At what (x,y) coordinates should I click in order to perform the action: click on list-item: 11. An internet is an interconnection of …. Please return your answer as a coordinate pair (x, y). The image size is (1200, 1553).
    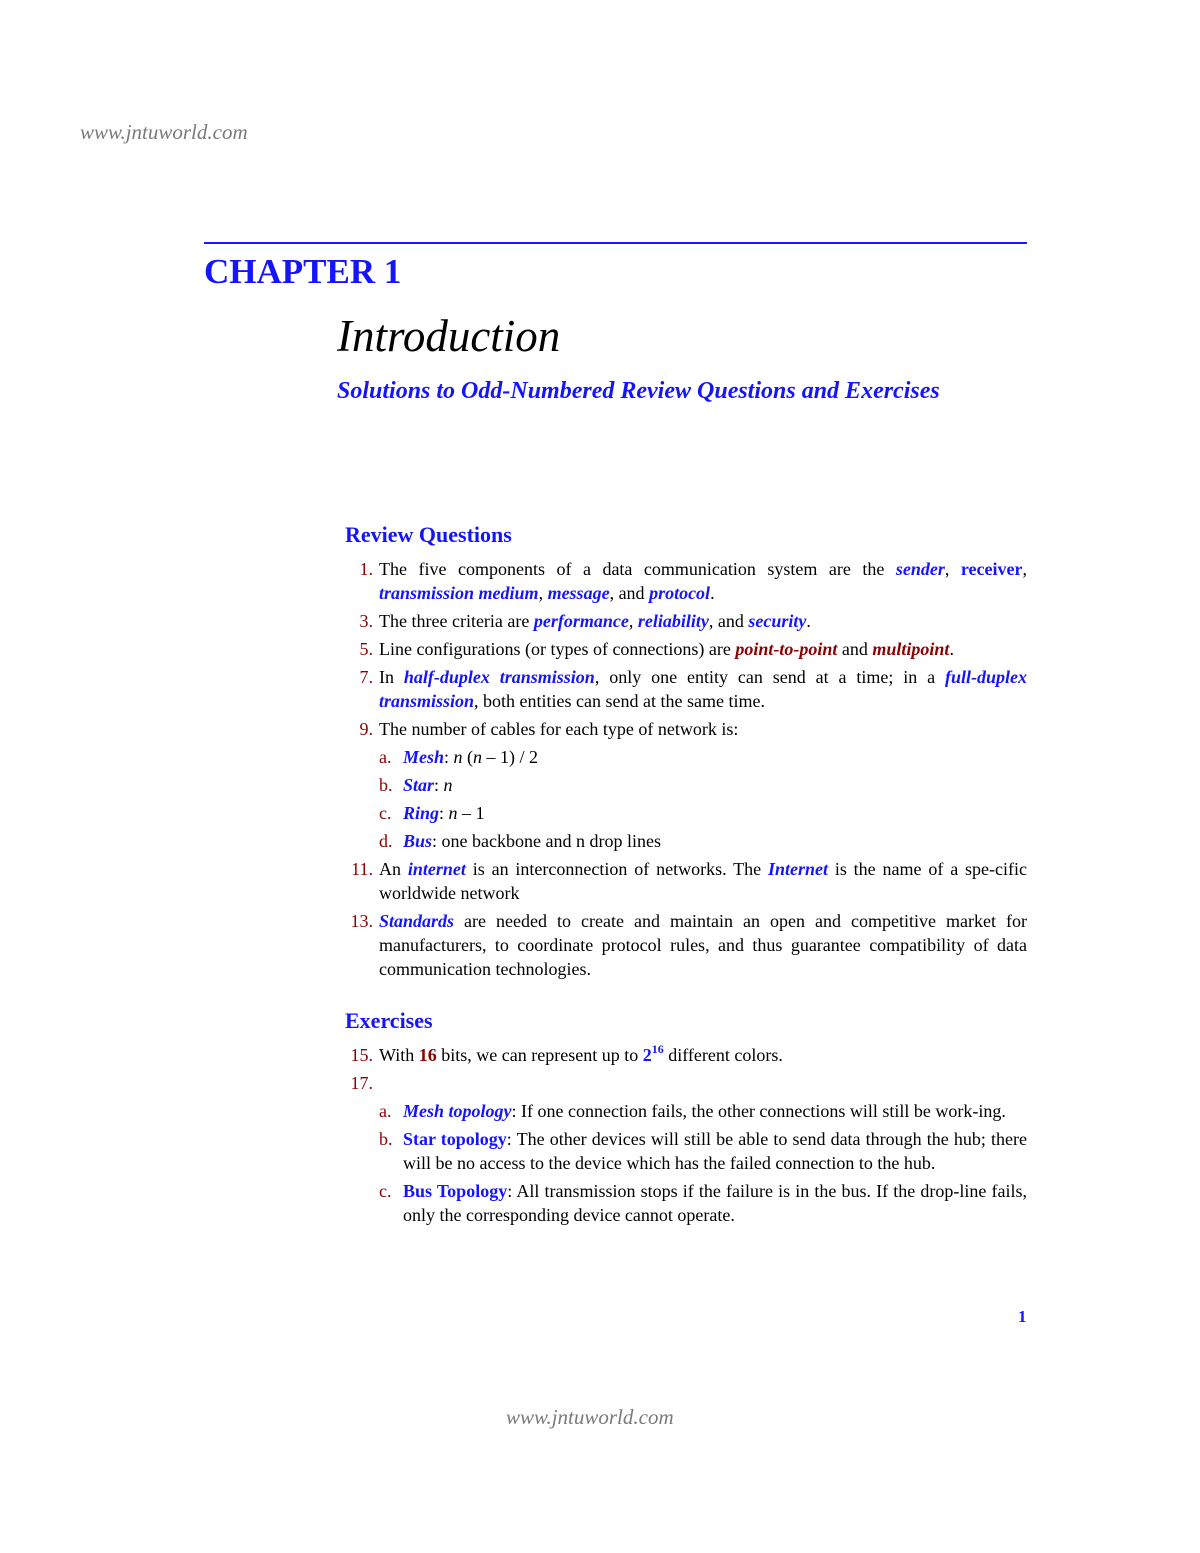
    Looking at the image, I should click on (686, 881).